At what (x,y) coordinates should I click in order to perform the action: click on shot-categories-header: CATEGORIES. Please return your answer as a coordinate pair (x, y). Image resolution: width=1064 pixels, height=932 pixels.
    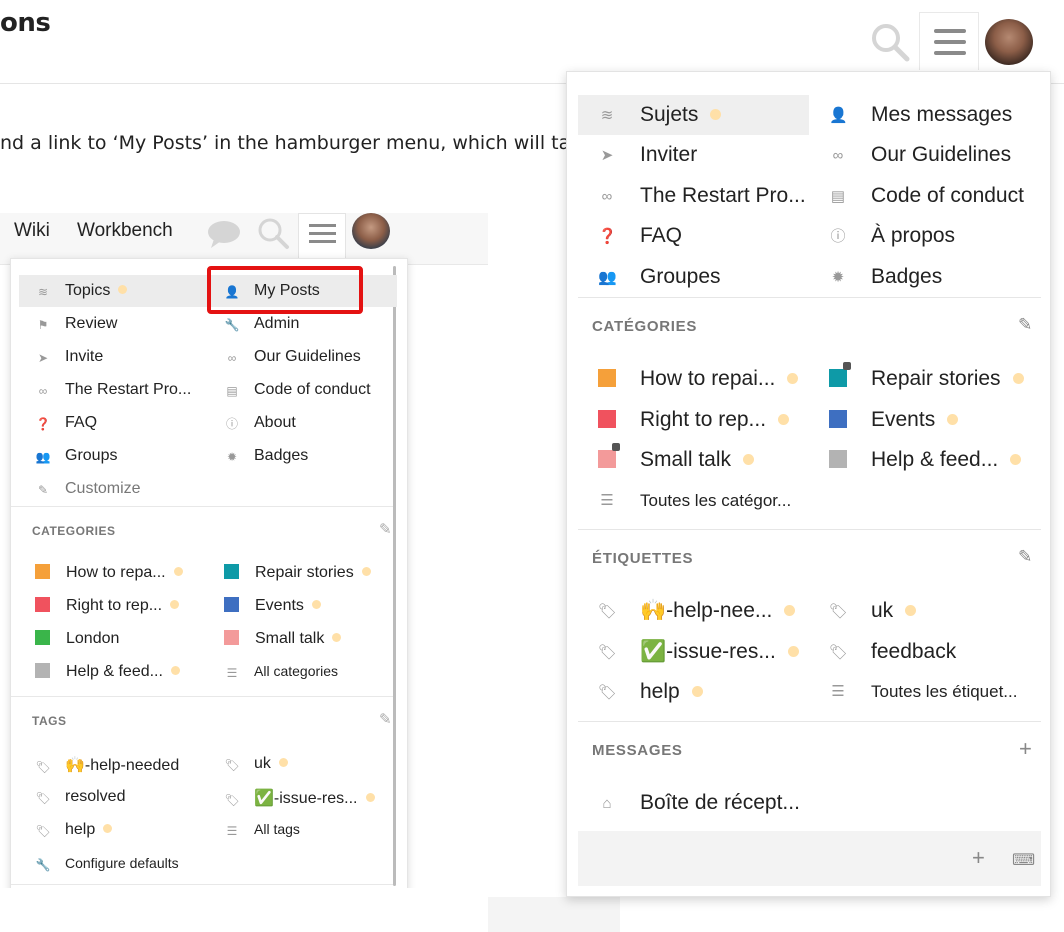
    Looking at the image, I should click on (74, 531).